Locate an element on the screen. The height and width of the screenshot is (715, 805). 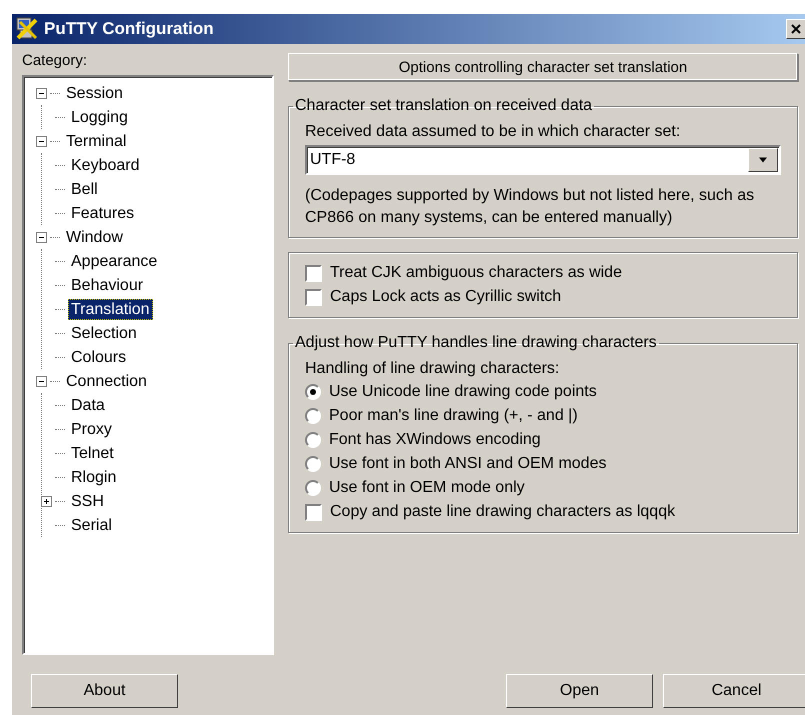
dialog-button: Cancel is located at coordinates (734, 691).